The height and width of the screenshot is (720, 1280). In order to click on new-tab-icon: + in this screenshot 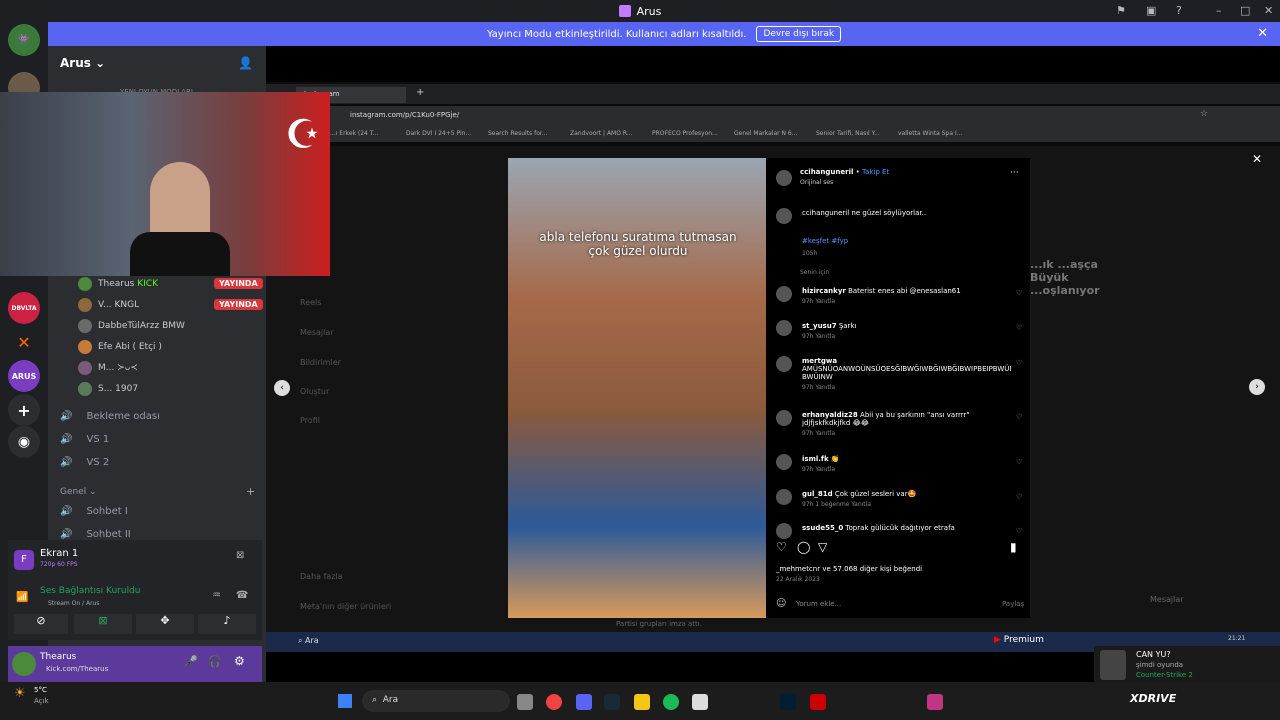, I will do `click(420, 92)`.